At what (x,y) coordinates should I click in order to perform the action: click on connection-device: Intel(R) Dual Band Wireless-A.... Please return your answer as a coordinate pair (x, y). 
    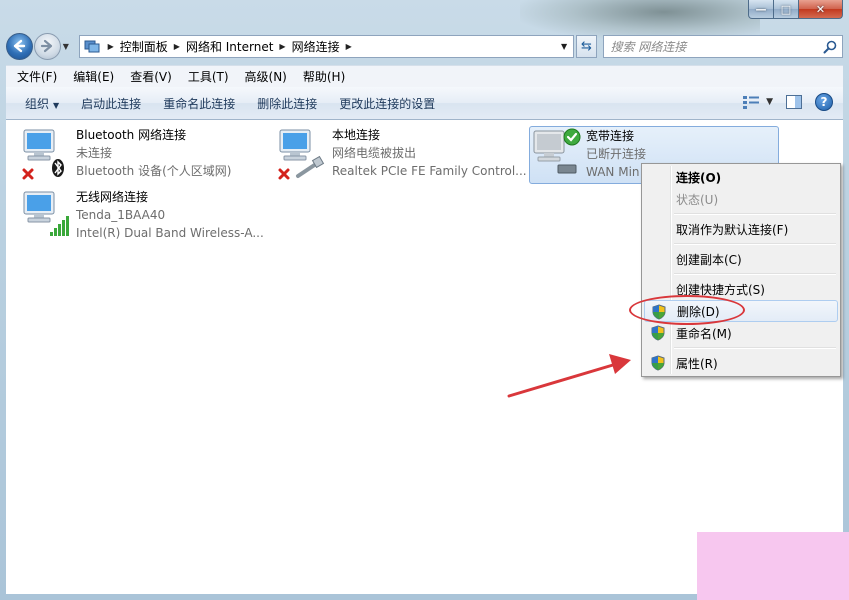
    Looking at the image, I should click on (170, 233).